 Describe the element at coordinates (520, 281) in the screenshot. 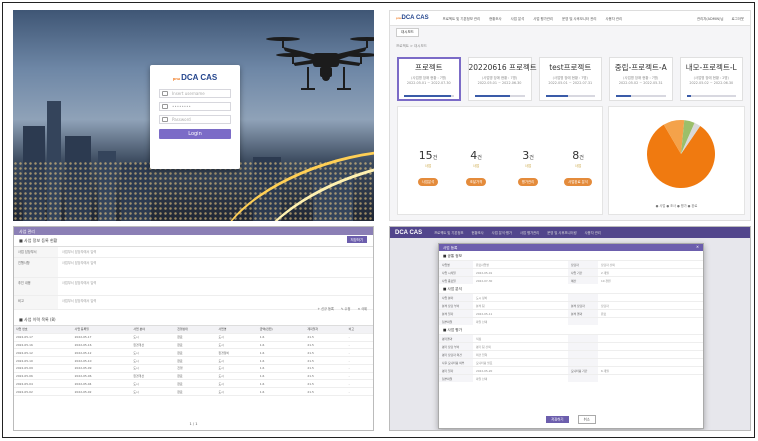

I see `modal-input: 2022-07-30` at that location.